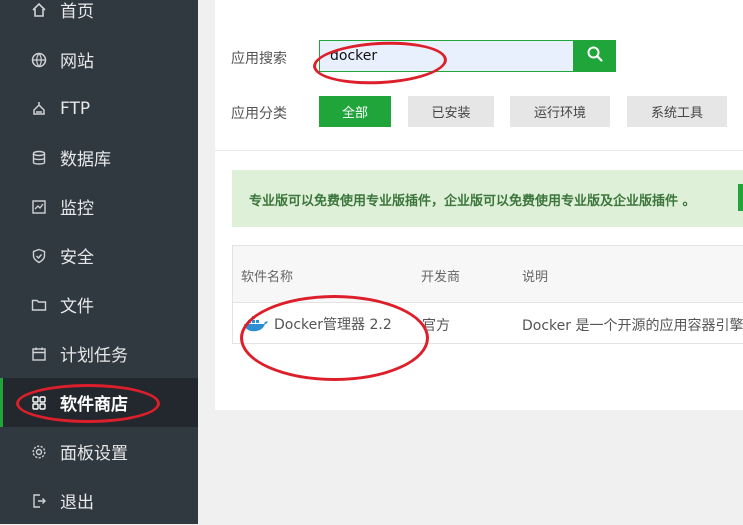 Image resolution: width=743 pixels, height=525 pixels. I want to click on category-installed-button: 已安装, so click(451, 111).